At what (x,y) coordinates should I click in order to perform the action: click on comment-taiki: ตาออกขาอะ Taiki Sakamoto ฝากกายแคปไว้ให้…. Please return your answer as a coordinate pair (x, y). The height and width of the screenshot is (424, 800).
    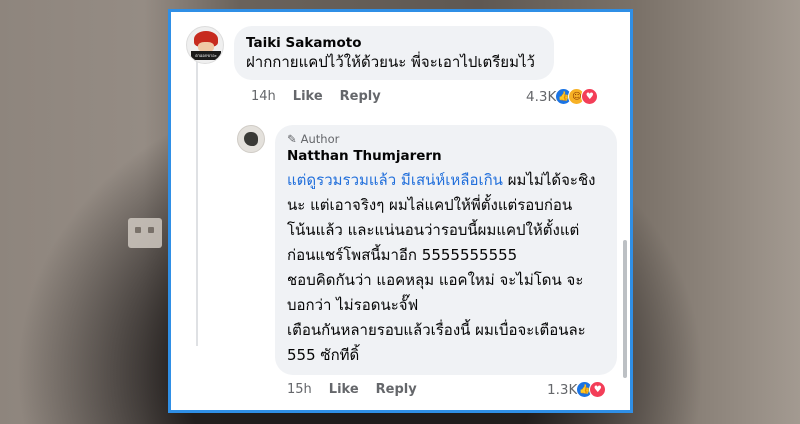
    Looking at the image, I should click on (370, 53).